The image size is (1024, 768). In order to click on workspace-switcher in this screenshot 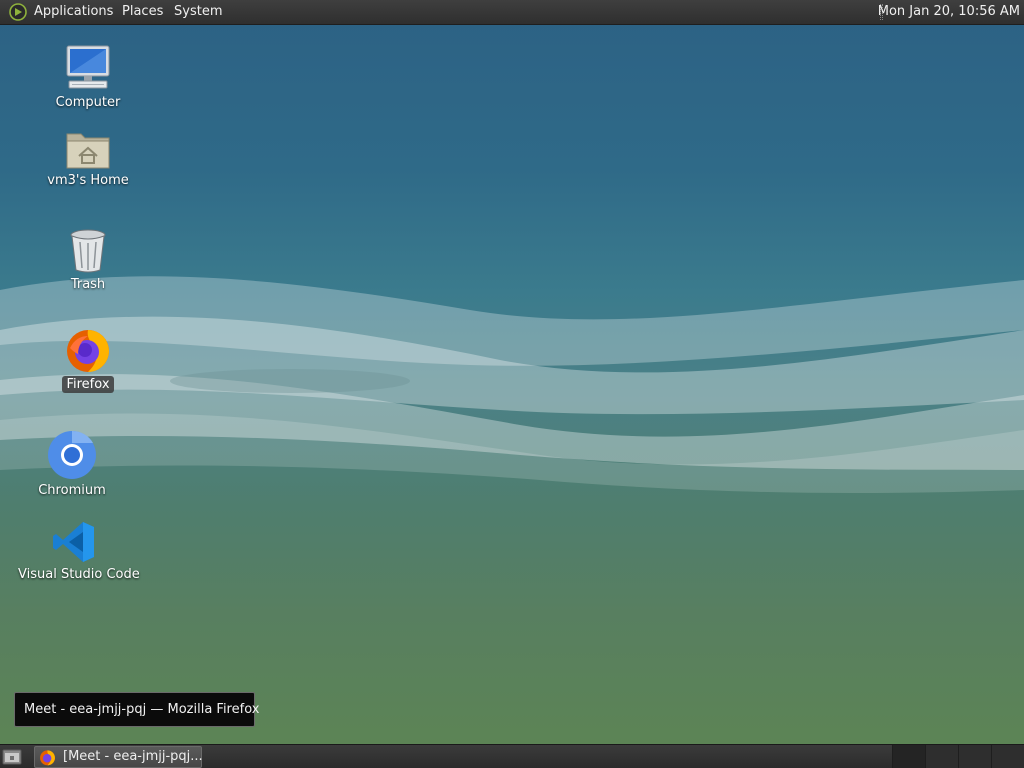, I will do `click(958, 756)`.